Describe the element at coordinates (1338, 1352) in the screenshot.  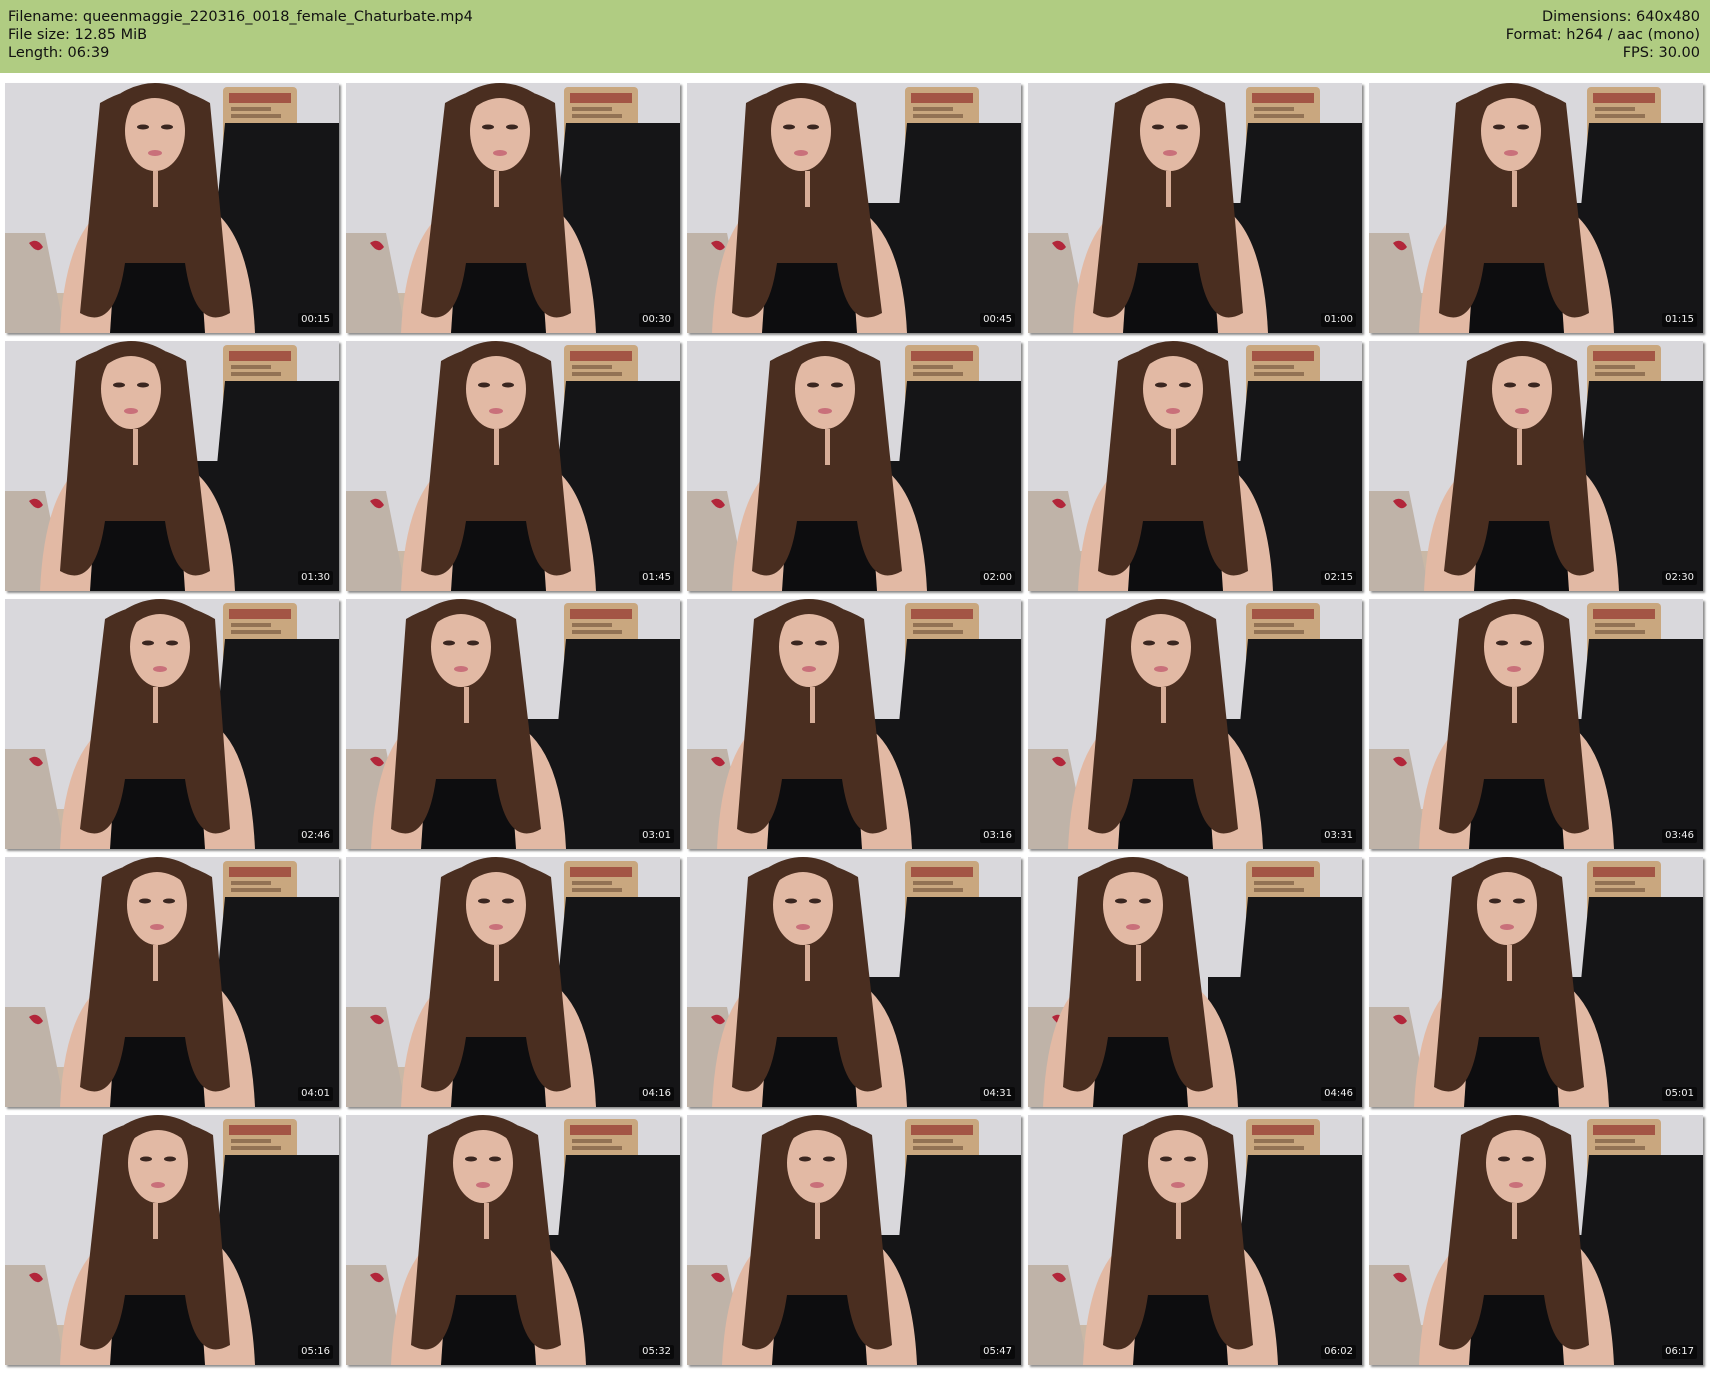
I see `timestamp-label: 06:02` at that location.